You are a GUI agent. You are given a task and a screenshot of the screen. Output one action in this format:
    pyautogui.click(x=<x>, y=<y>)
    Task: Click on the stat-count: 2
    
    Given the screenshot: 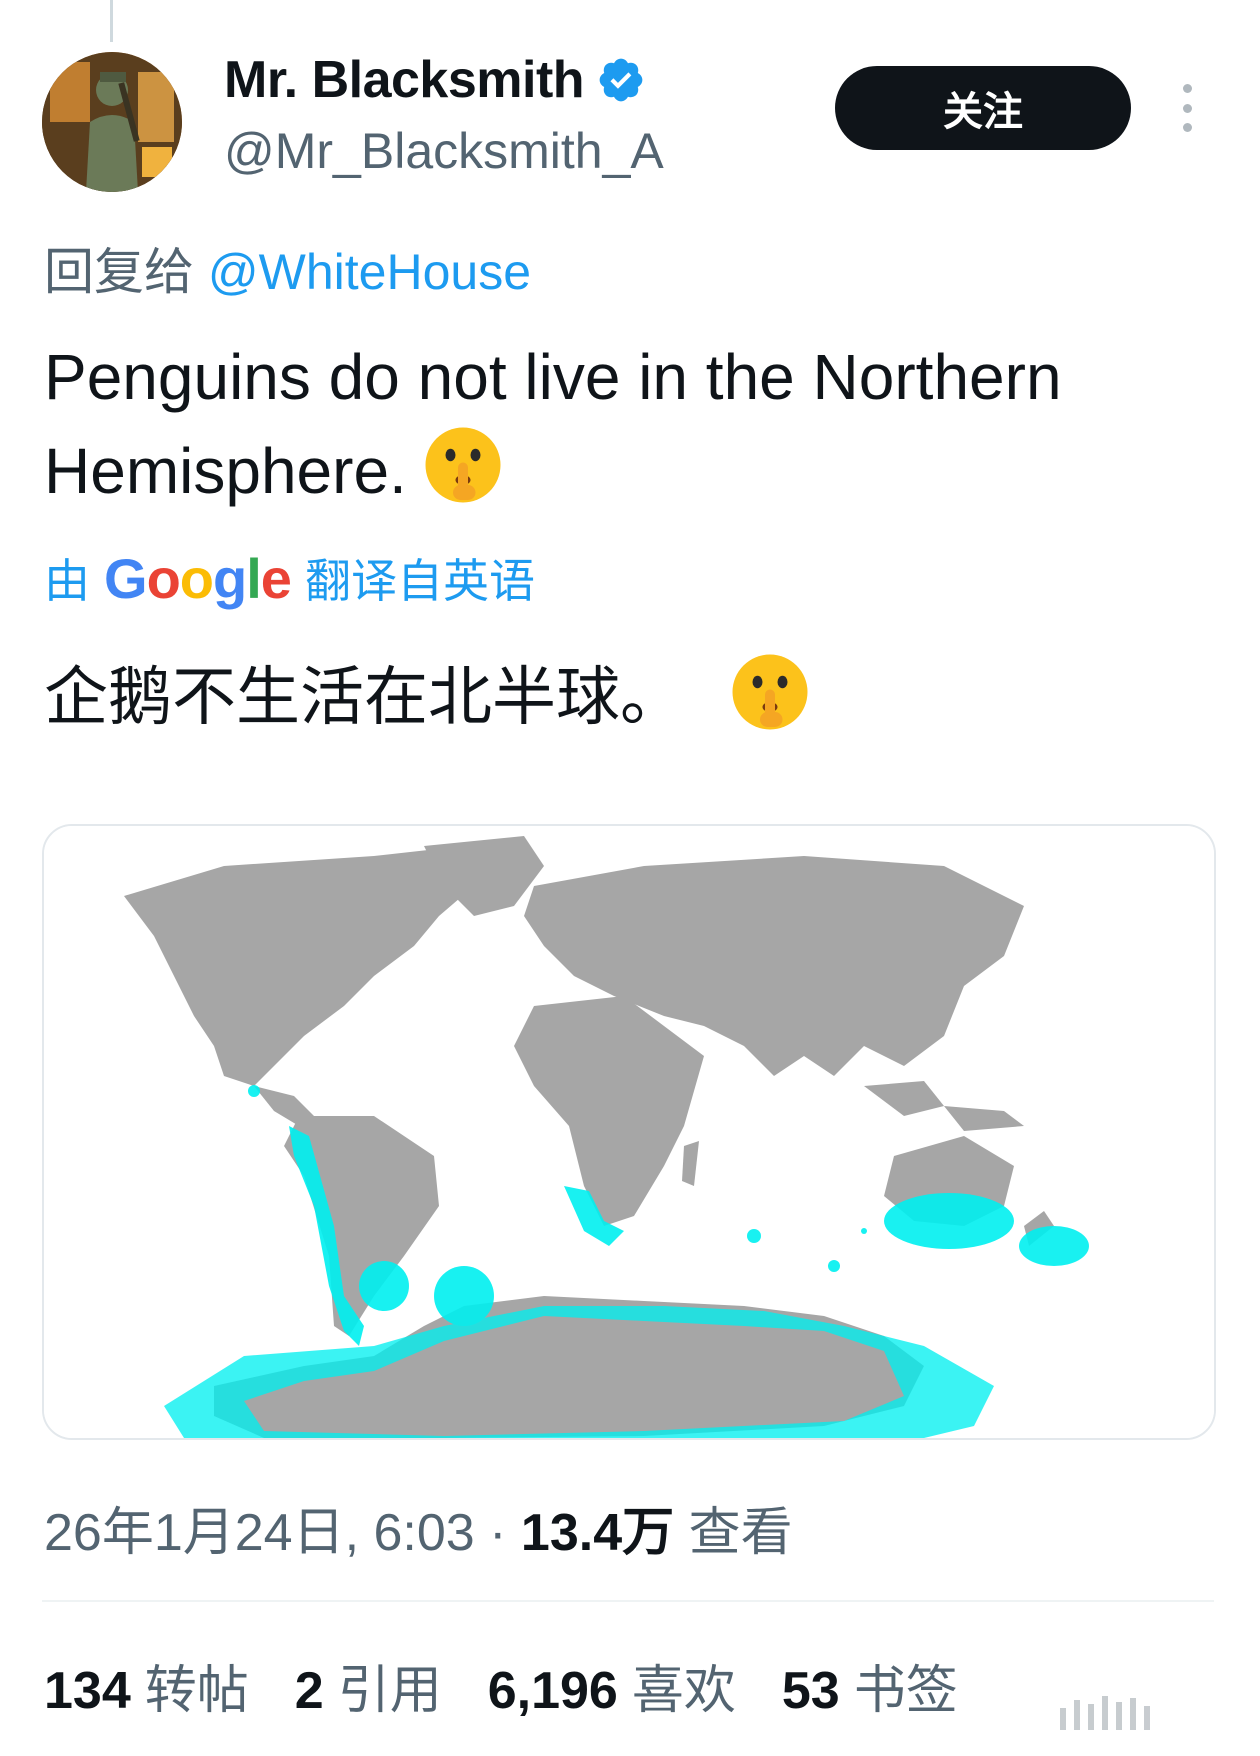 What is the action you would take?
    pyautogui.click(x=309, y=1691)
    